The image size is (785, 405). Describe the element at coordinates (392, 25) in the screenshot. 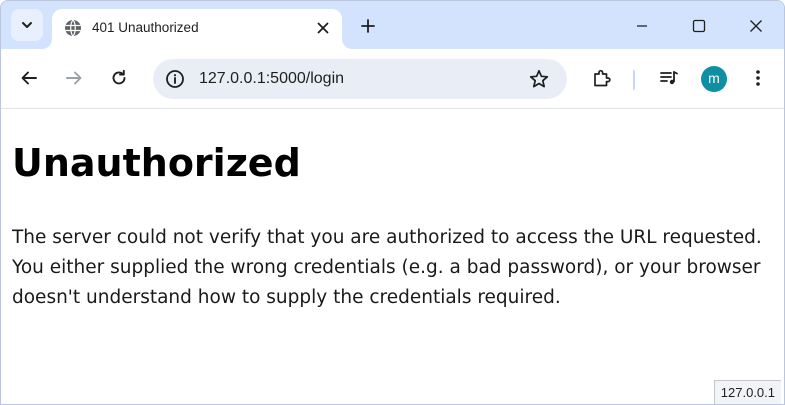

I see `tab-strip: 401 Unauthorized` at that location.